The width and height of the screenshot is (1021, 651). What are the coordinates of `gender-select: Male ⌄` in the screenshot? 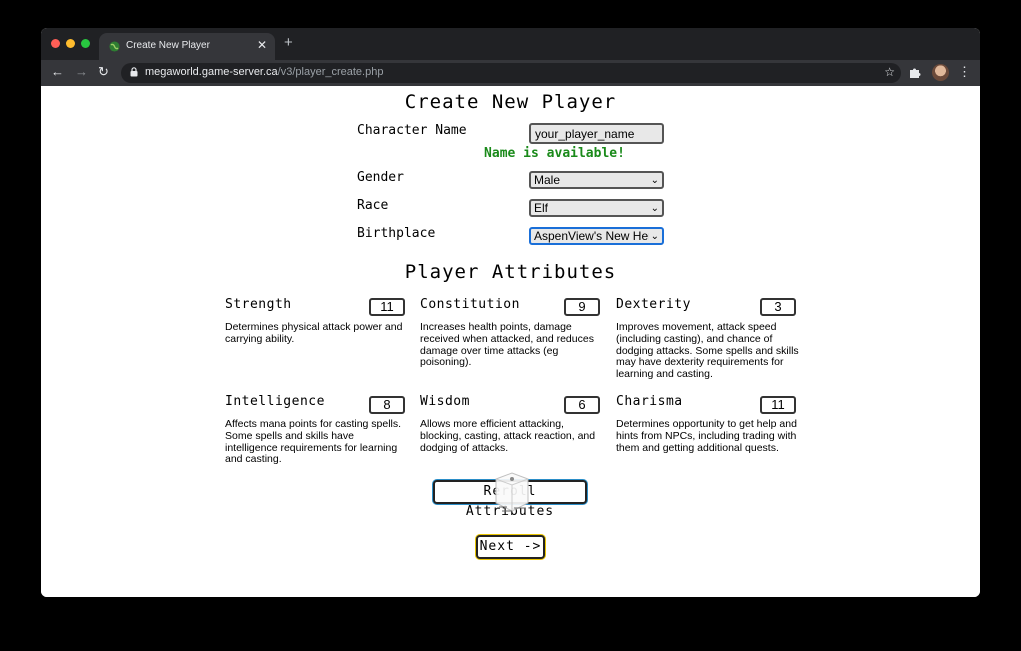 It's located at (596, 180).